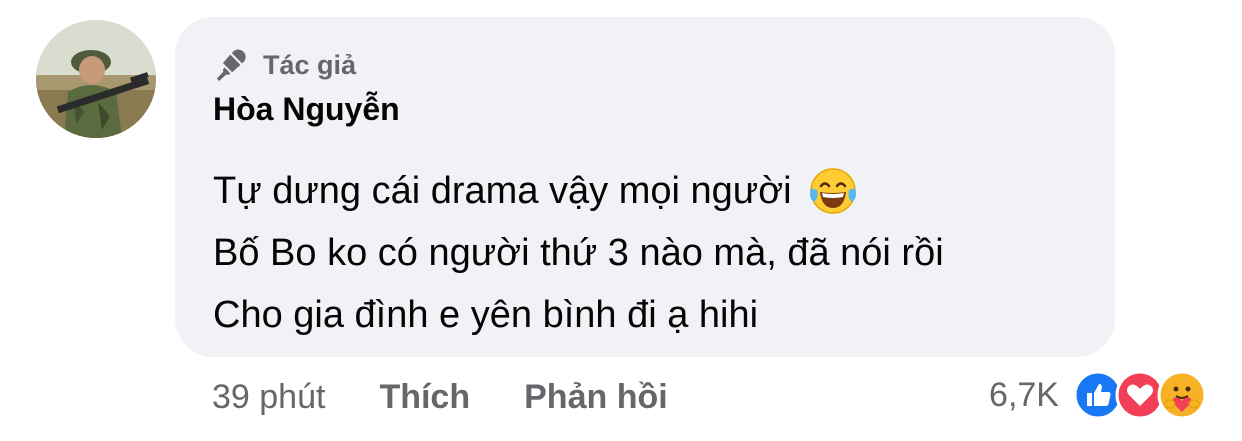 This screenshot has height=441, width=1242. What do you see at coordinates (1182, 395) in the screenshot?
I see `care-reaction-icon` at bounding box center [1182, 395].